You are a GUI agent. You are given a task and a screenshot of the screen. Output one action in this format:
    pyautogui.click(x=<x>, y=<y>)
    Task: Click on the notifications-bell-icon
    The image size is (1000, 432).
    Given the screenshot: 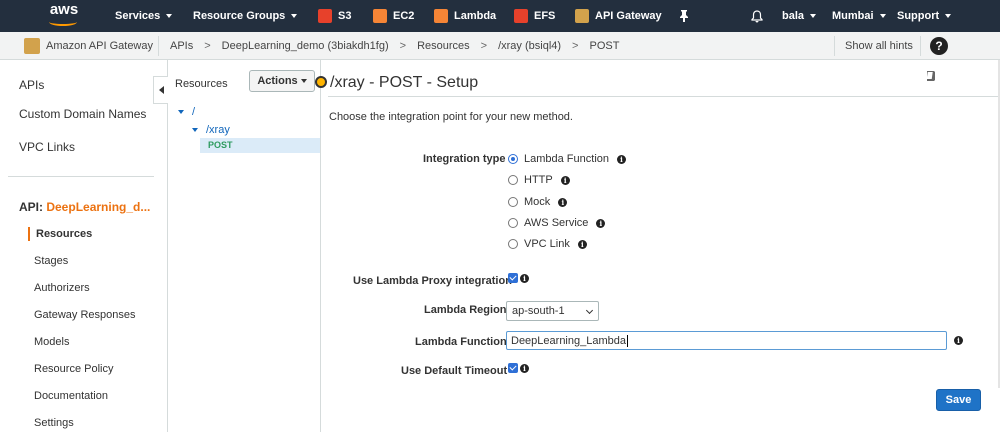 What is the action you would take?
    pyautogui.click(x=757, y=16)
    